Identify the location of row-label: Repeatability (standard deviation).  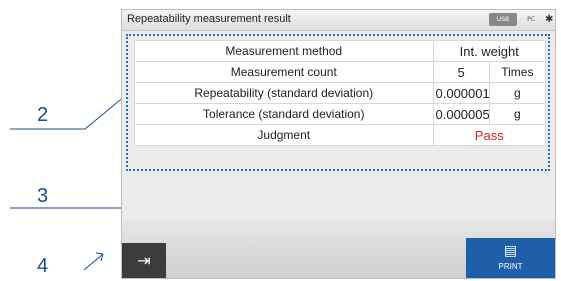
(284, 93).